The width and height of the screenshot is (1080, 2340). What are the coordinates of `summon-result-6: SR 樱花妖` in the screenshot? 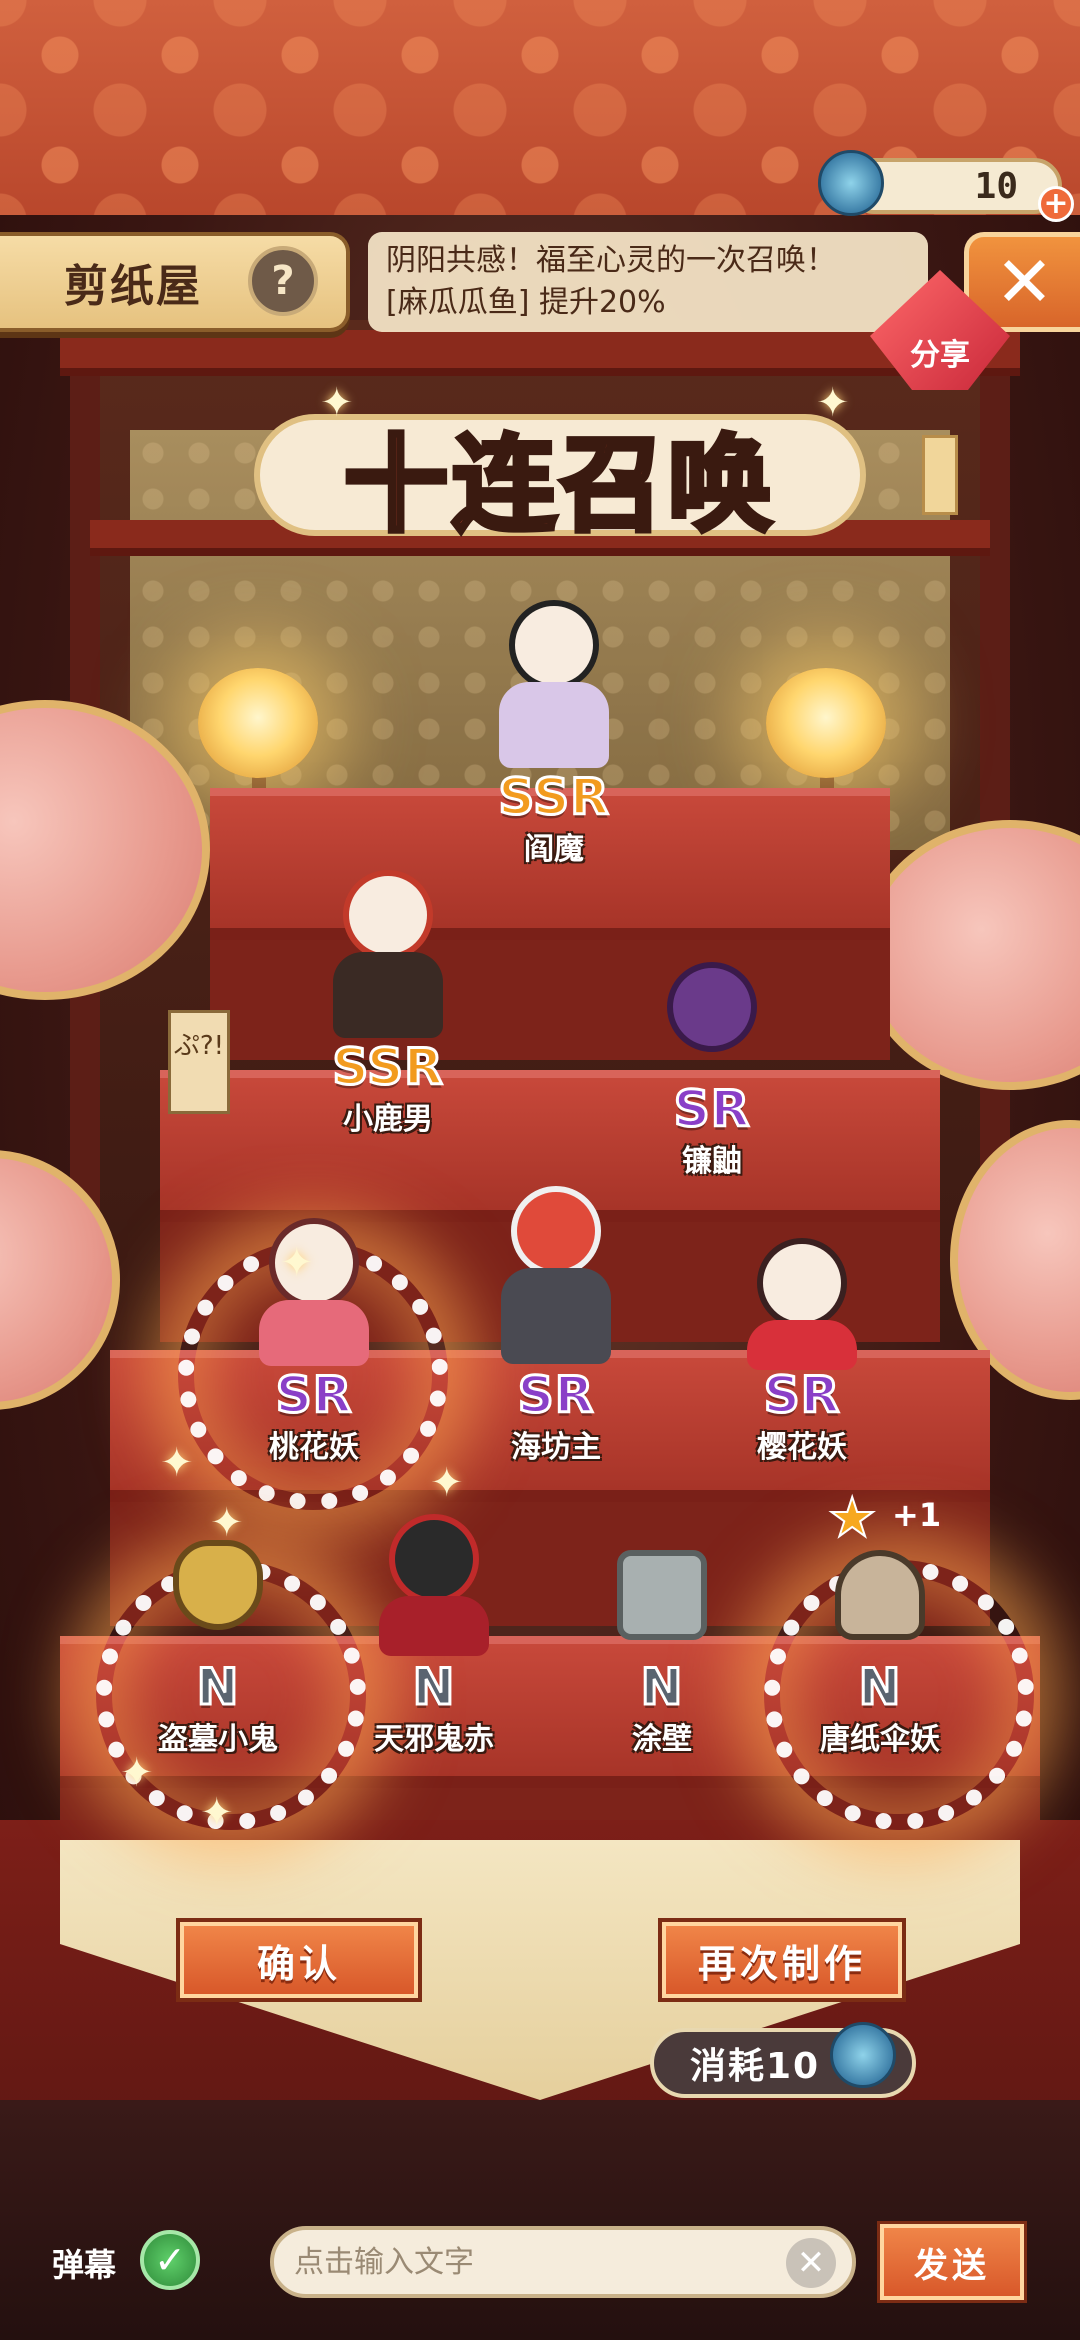 It's located at (802, 1352).